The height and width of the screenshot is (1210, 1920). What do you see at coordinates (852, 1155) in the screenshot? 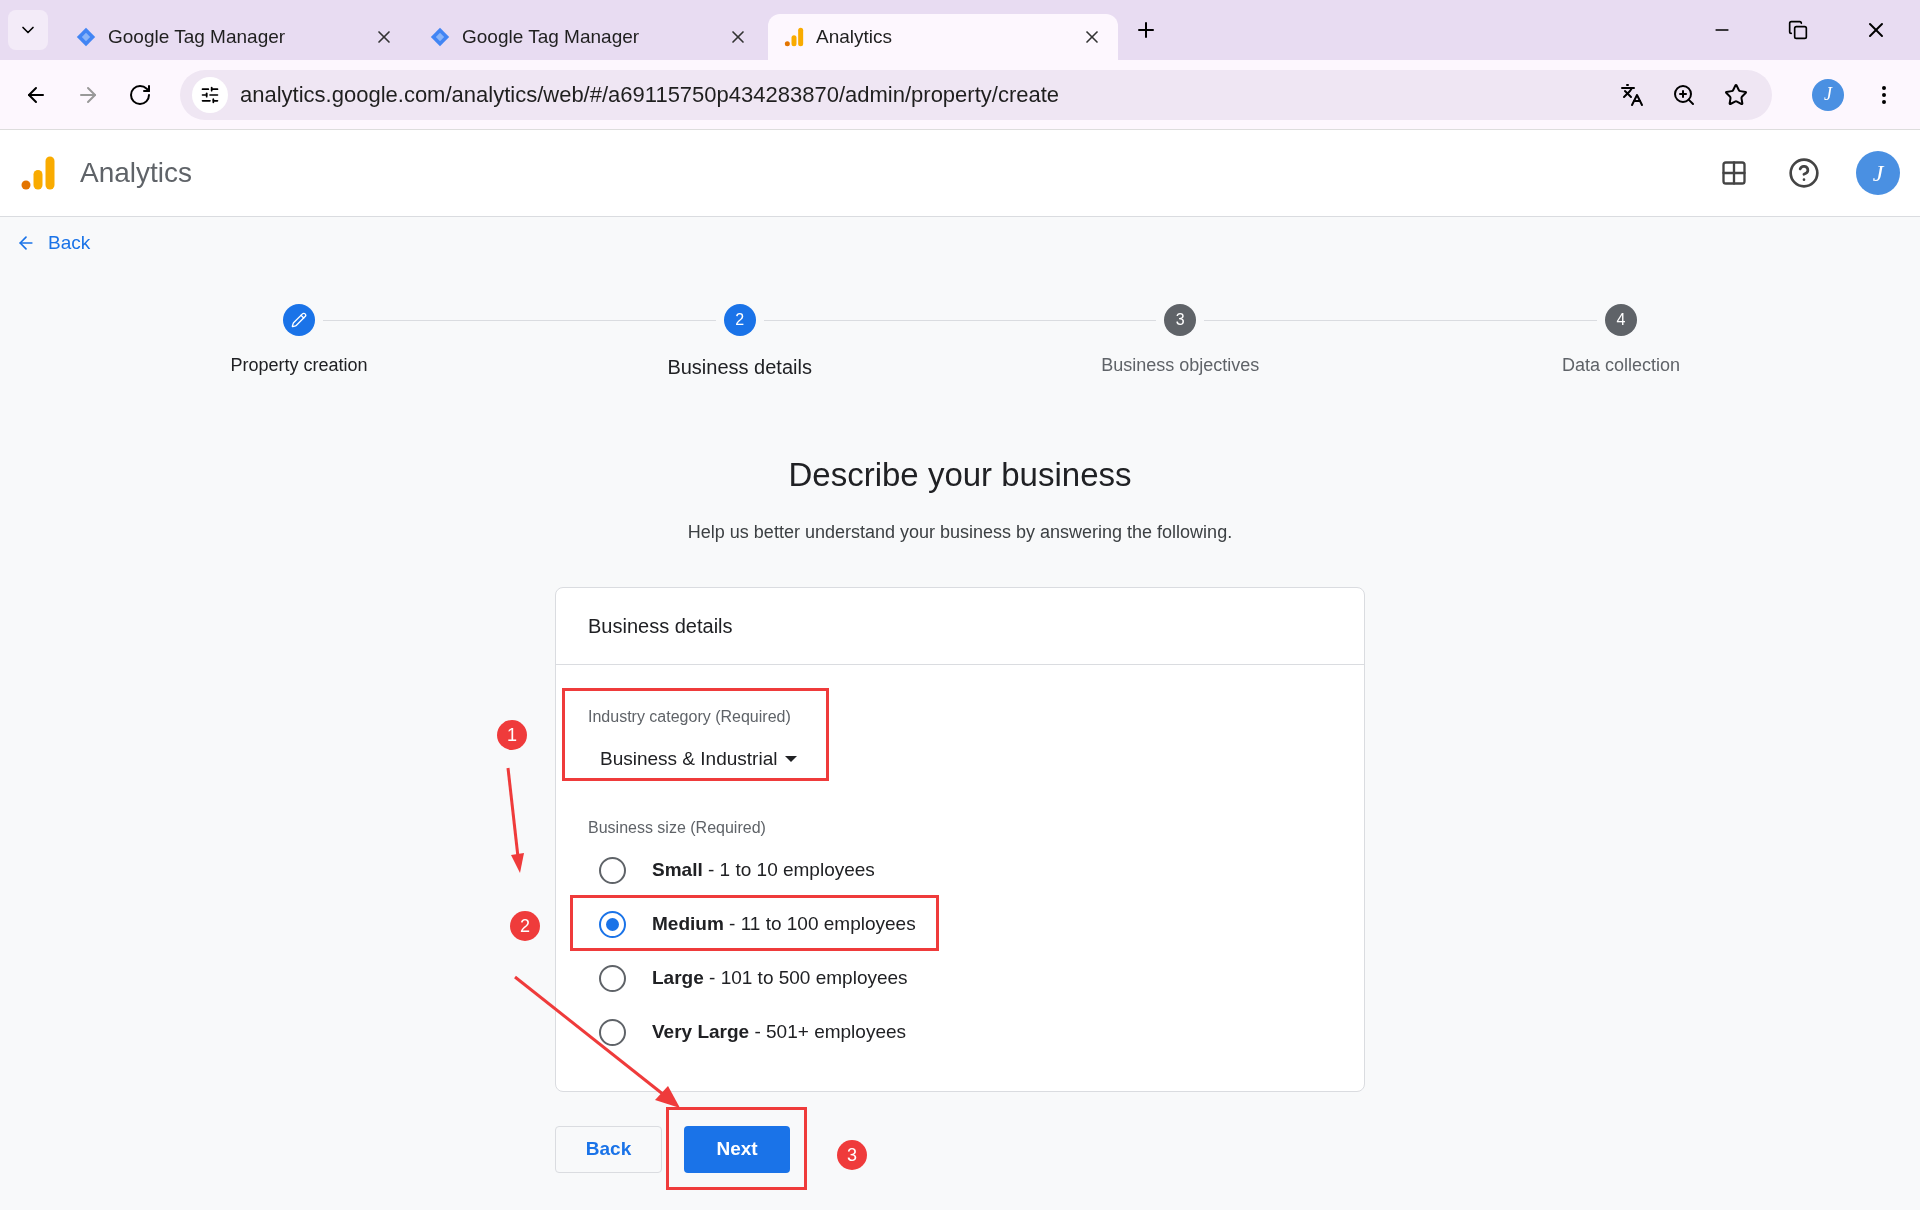
I see `annotation-number: 3` at bounding box center [852, 1155].